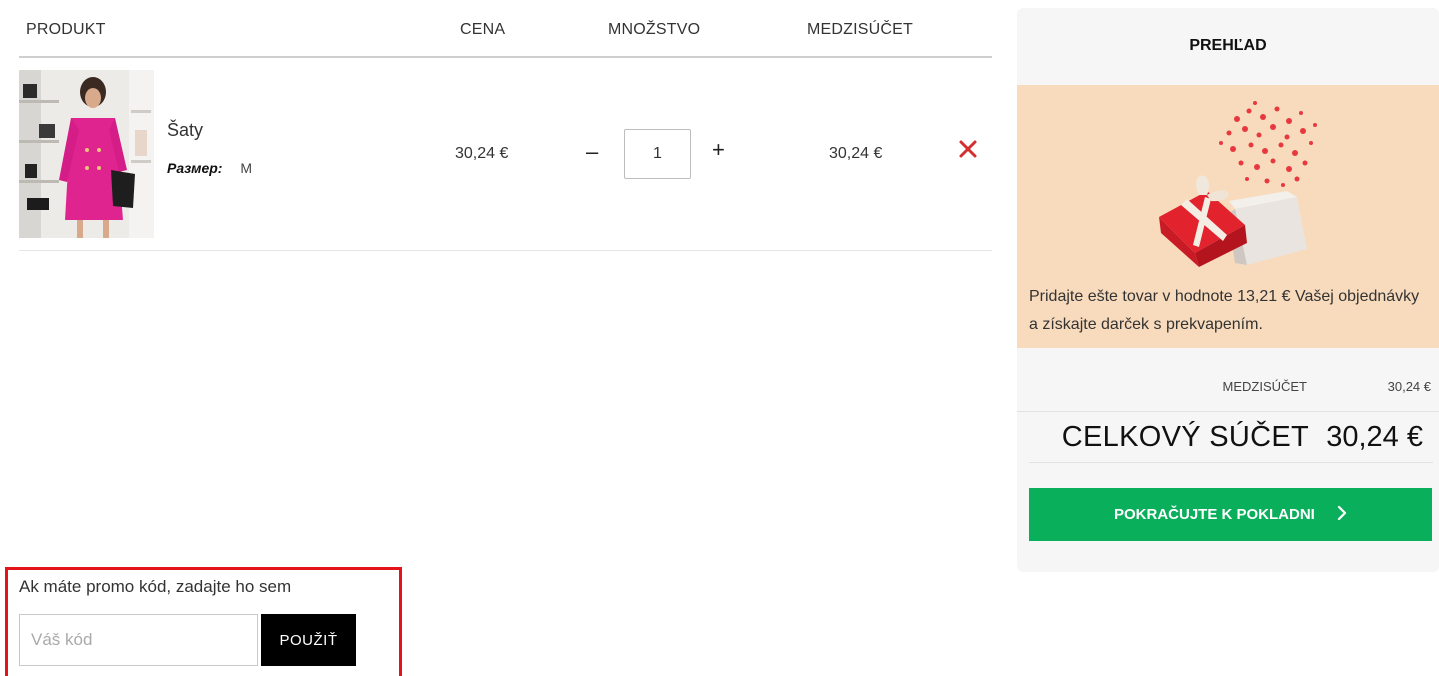 The image size is (1439, 676). I want to click on quantity-decrease-button: –, so click(592, 152).